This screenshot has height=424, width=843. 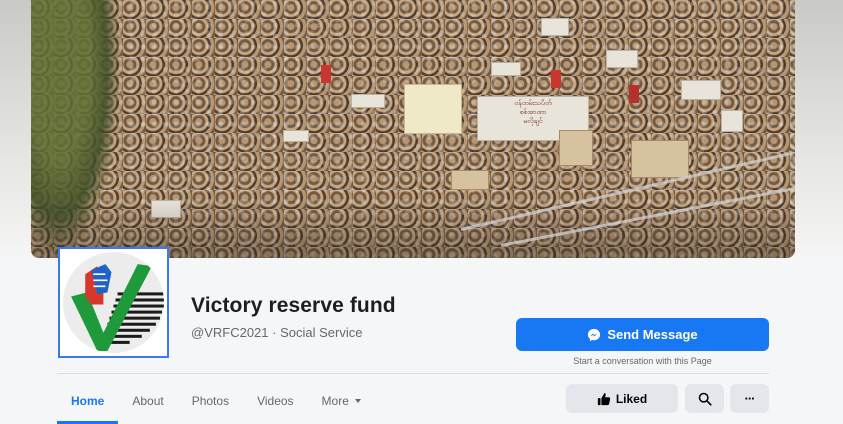 I want to click on messenger-icon, so click(x=594, y=334).